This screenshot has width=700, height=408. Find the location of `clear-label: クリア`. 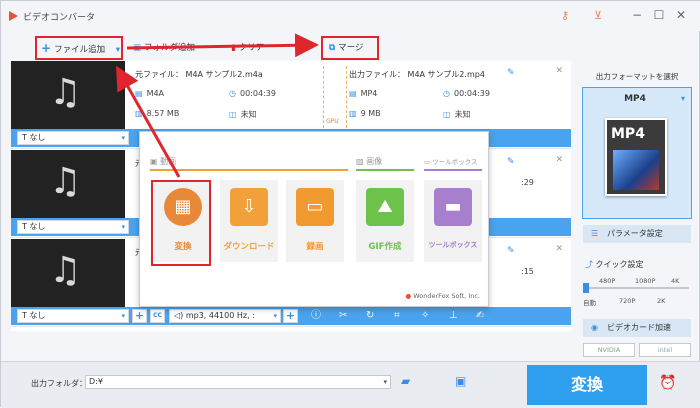

clear-label: クリア is located at coordinates (251, 48).